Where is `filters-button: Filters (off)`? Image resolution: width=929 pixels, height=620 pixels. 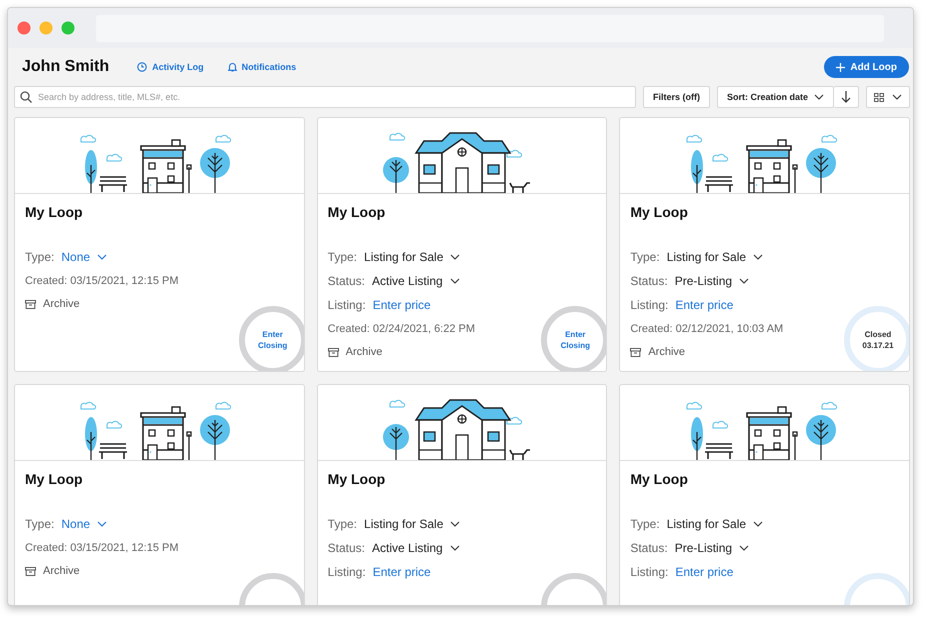
filters-button: Filters (off) is located at coordinates (676, 97).